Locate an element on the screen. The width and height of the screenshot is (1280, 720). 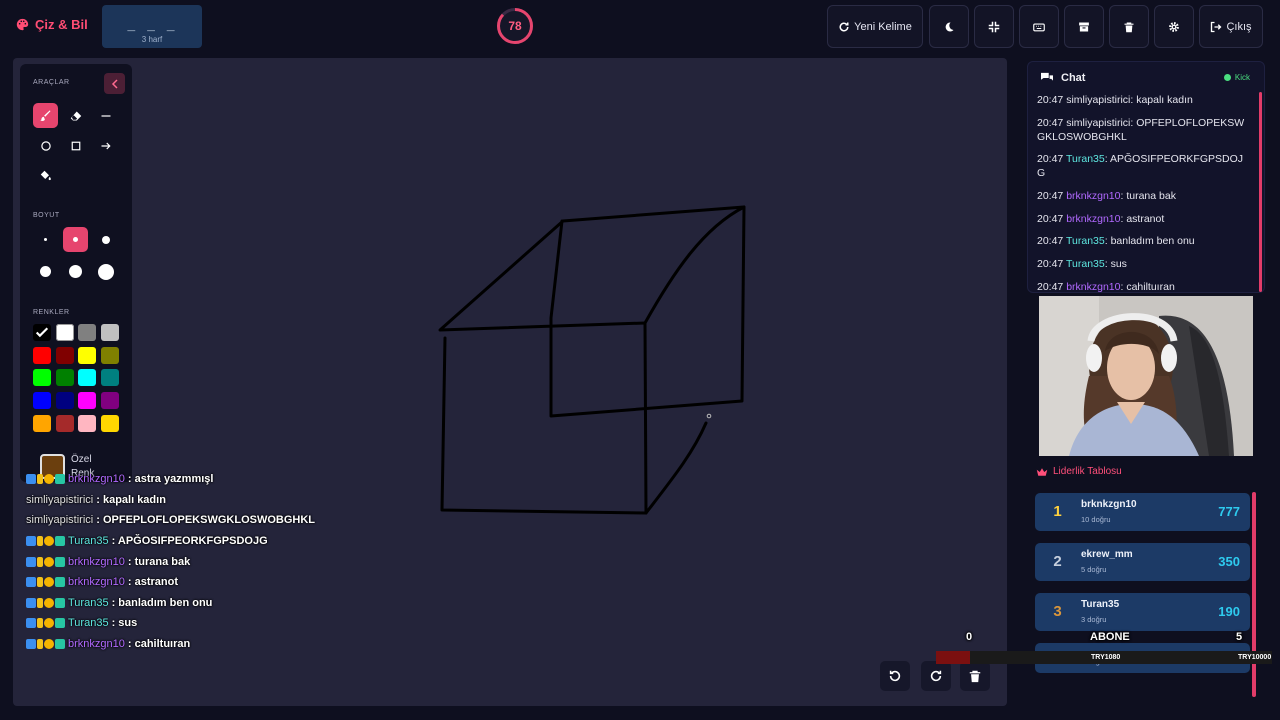
arrow-tool is located at coordinates (105, 145).